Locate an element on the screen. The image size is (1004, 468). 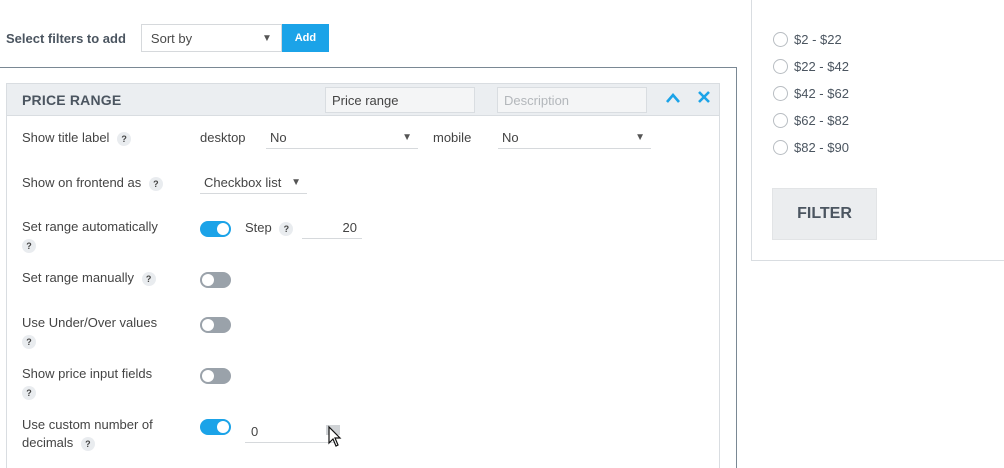
custom-decimals-text-2: decimals is located at coordinates (48, 442).